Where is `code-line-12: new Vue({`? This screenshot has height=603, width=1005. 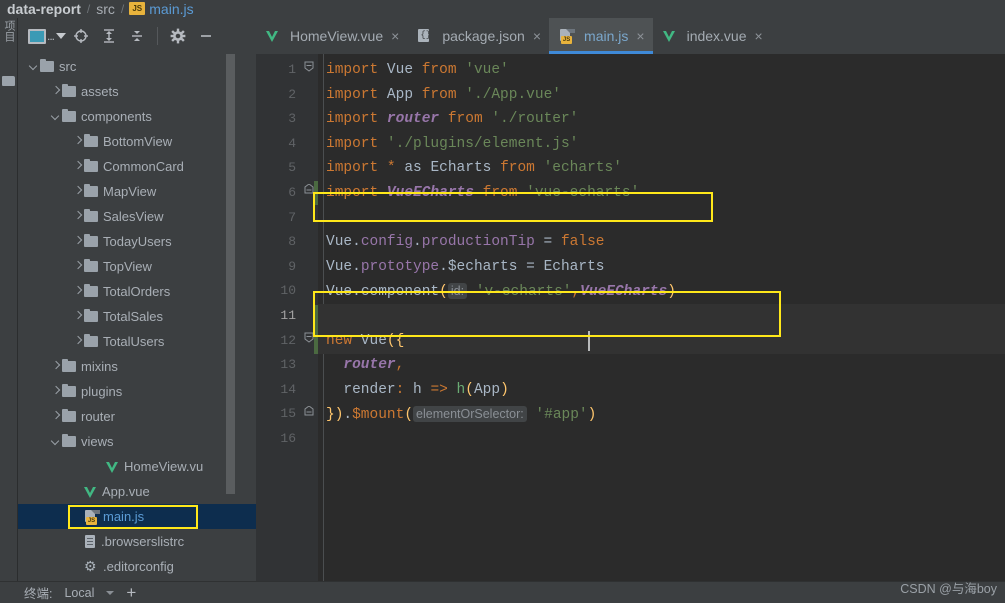 code-line-12: new Vue({ is located at coordinates (501, 341).